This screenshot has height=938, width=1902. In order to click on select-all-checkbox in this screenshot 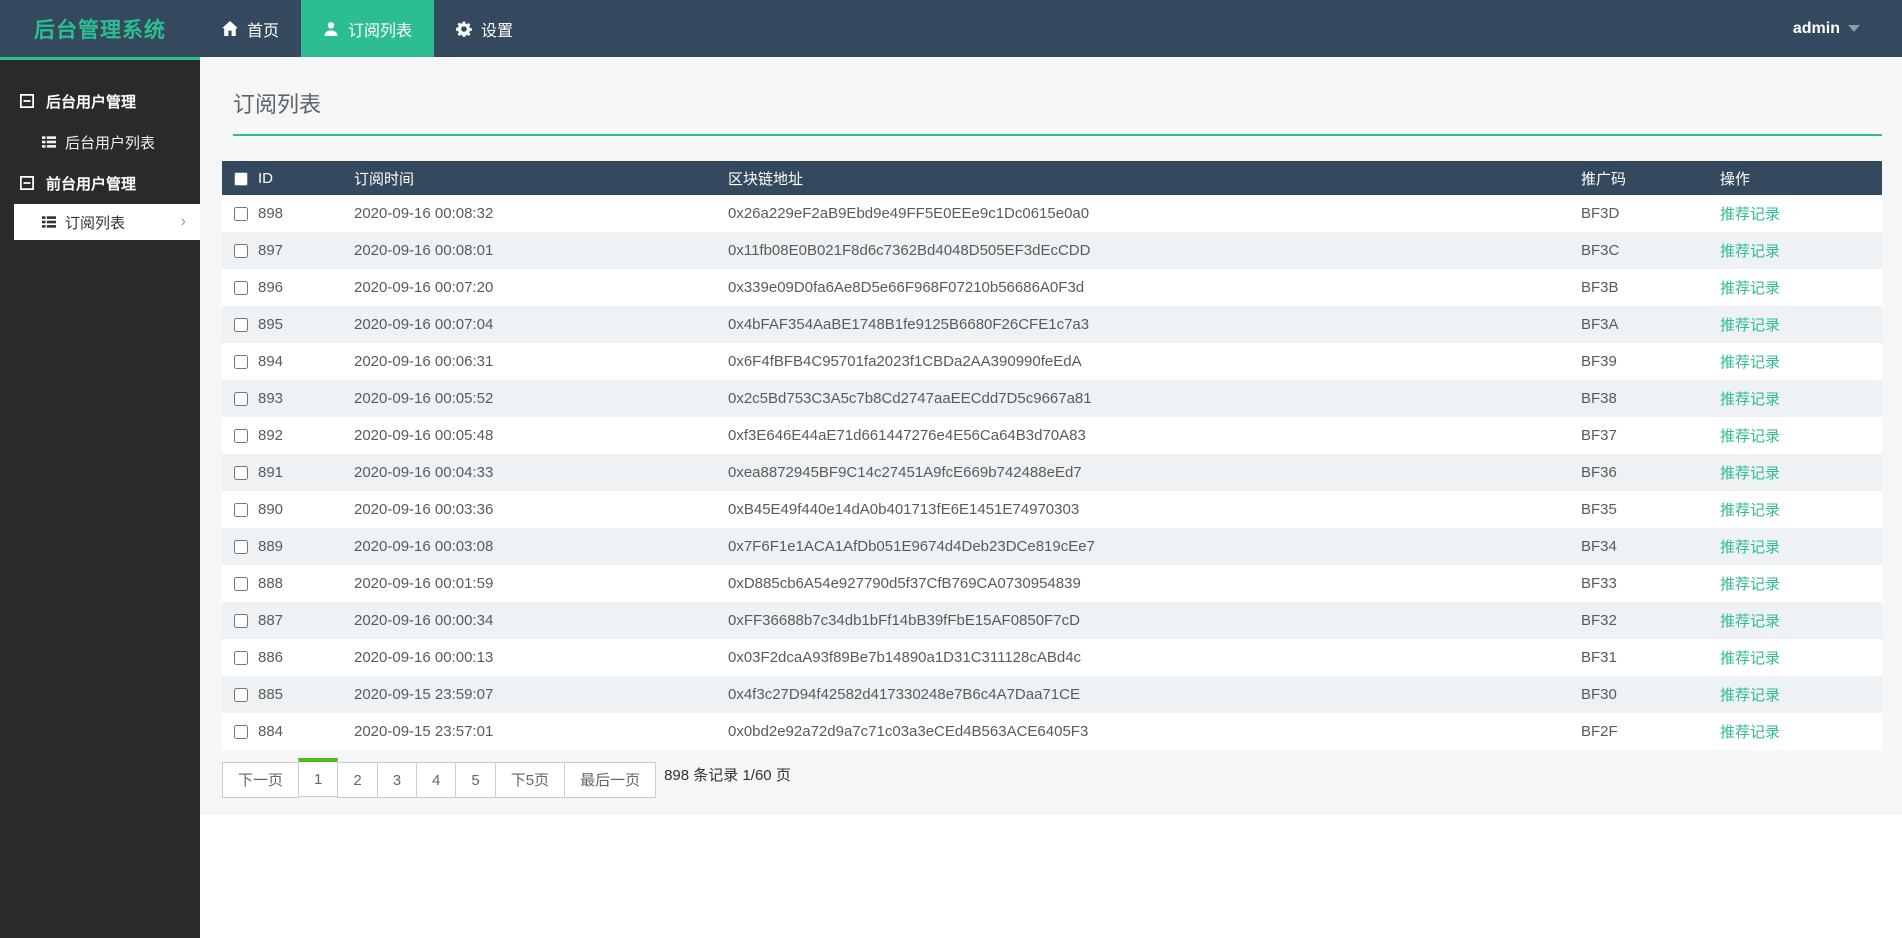, I will do `click(241, 178)`.